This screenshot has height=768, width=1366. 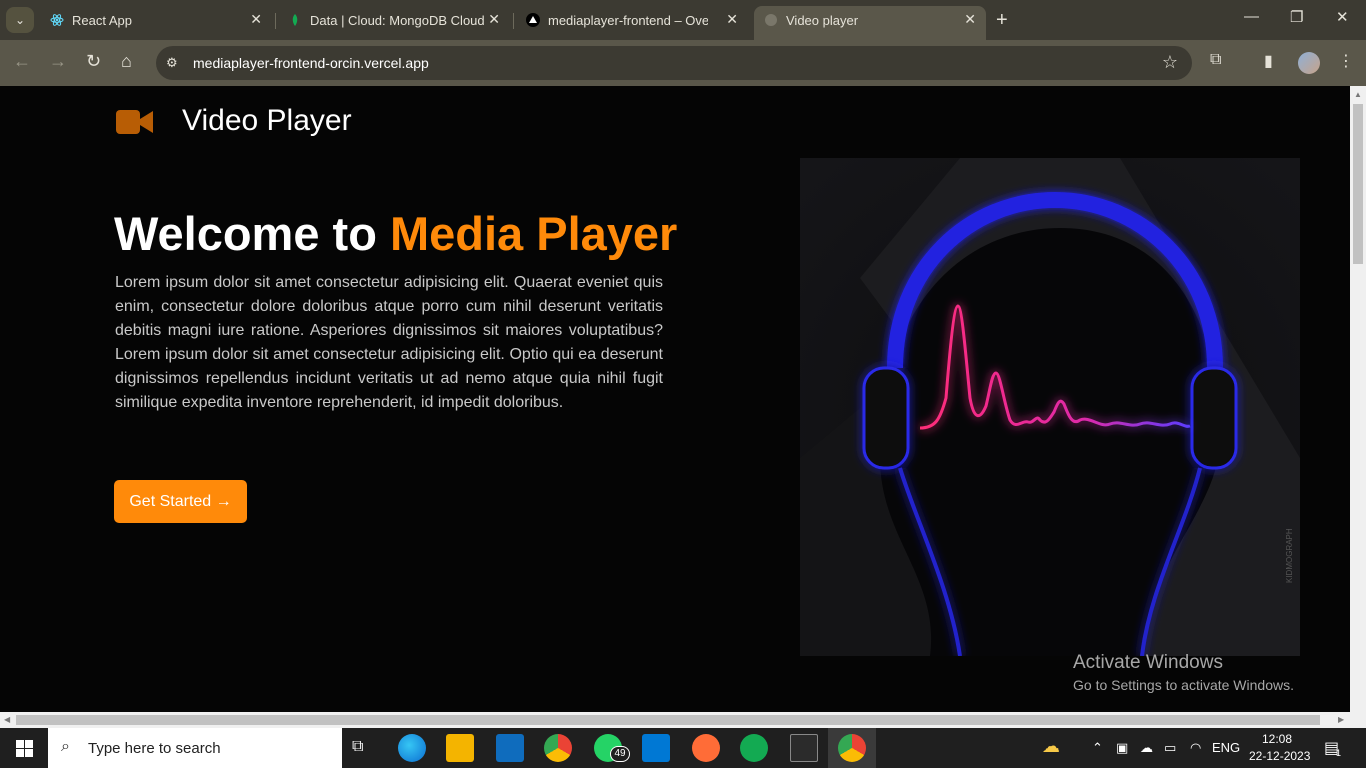 What do you see at coordinates (668, 720) in the screenshot?
I see `horizontal-scroll-thumb` at bounding box center [668, 720].